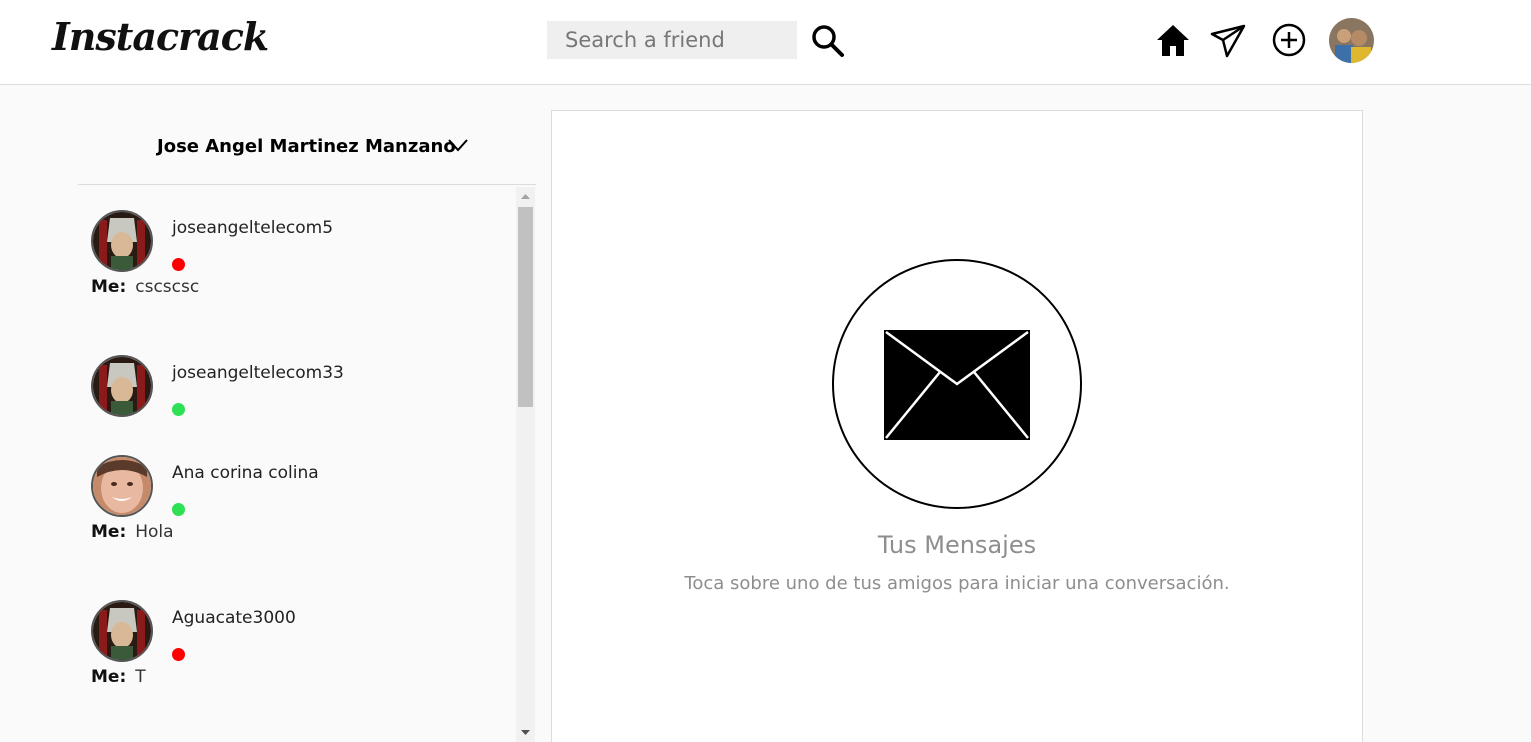 This screenshot has width=1531, height=742. I want to click on empty-state-title: Tus Mensajes, so click(957, 545).